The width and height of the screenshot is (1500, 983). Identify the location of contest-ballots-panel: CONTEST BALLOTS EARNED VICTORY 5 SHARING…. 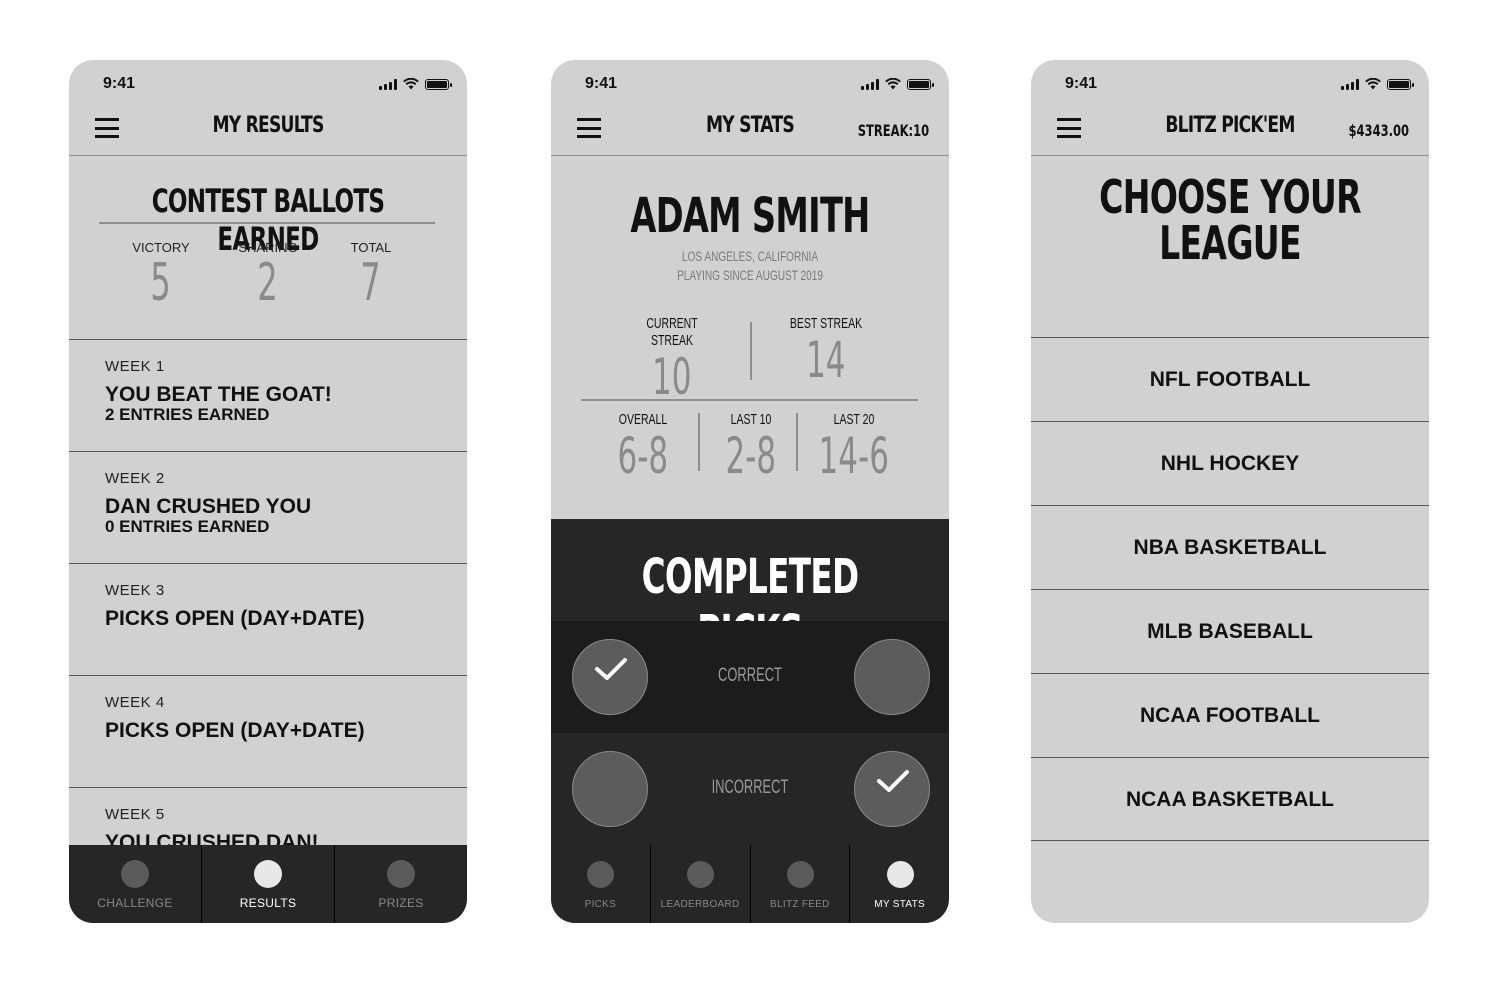
(268, 248).